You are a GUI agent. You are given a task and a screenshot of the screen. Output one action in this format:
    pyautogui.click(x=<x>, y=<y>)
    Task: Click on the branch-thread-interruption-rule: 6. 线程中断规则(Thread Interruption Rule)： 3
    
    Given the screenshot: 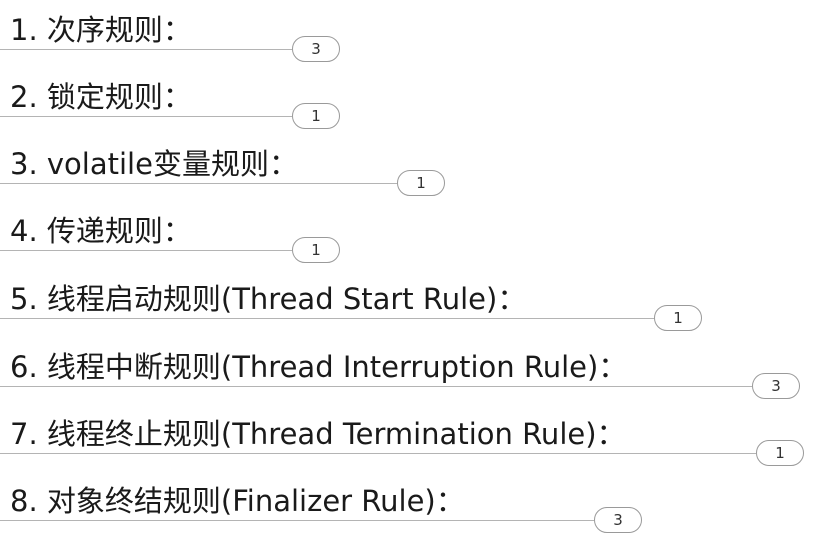 What is the action you would take?
    pyautogui.click(x=402, y=380)
    